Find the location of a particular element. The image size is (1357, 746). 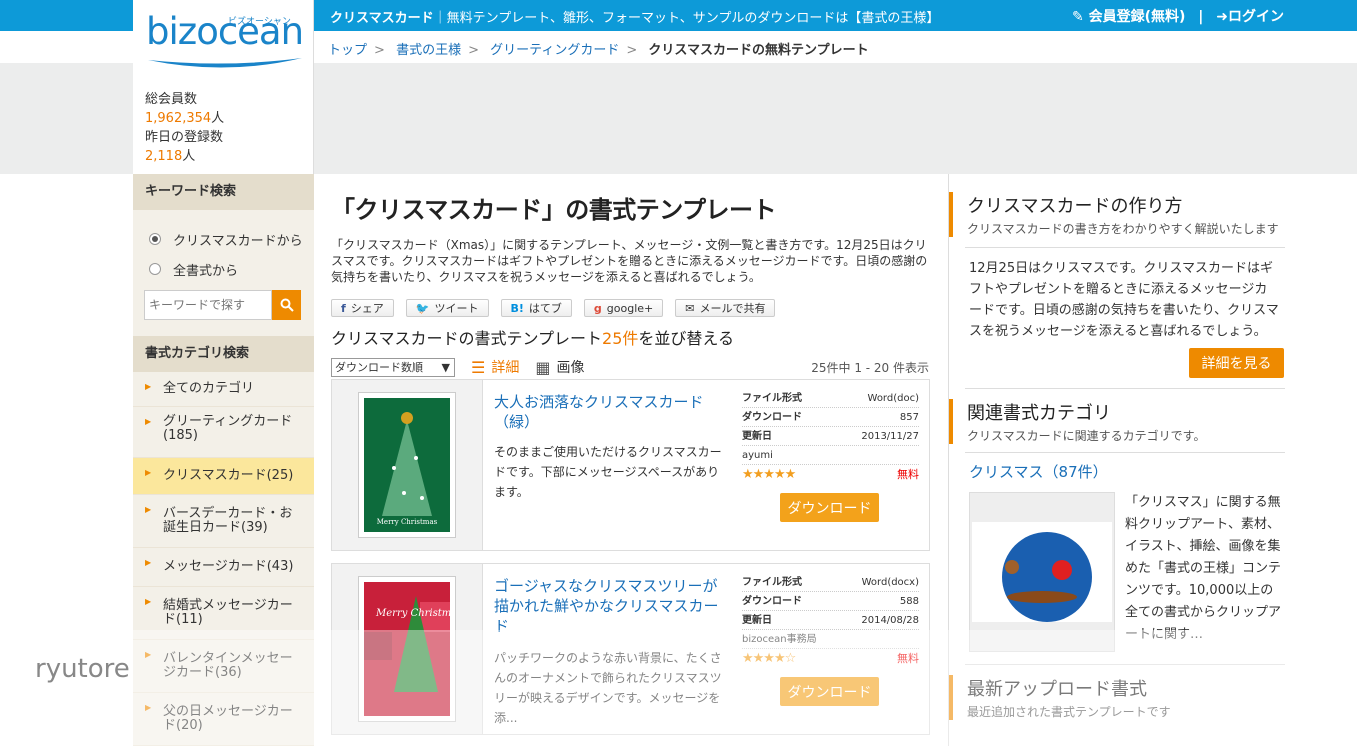

more-details-button: 詳細を見る is located at coordinates (1236, 363).